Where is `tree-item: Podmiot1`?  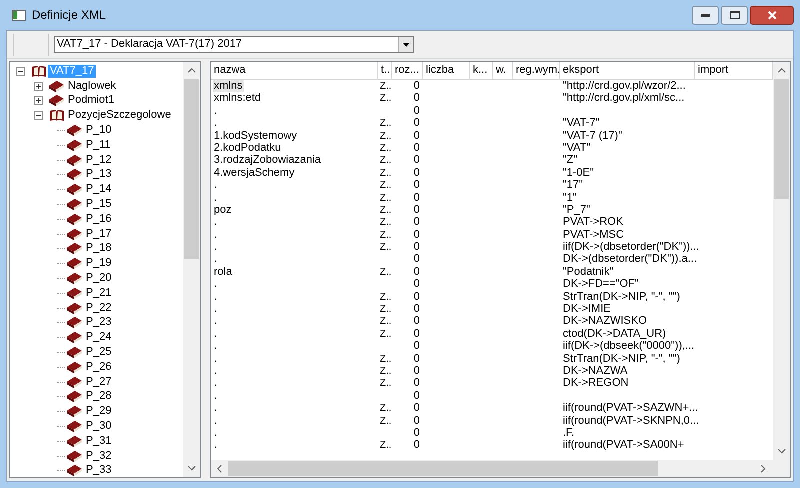
tree-item: Podmiot1 is located at coordinates (91, 101).